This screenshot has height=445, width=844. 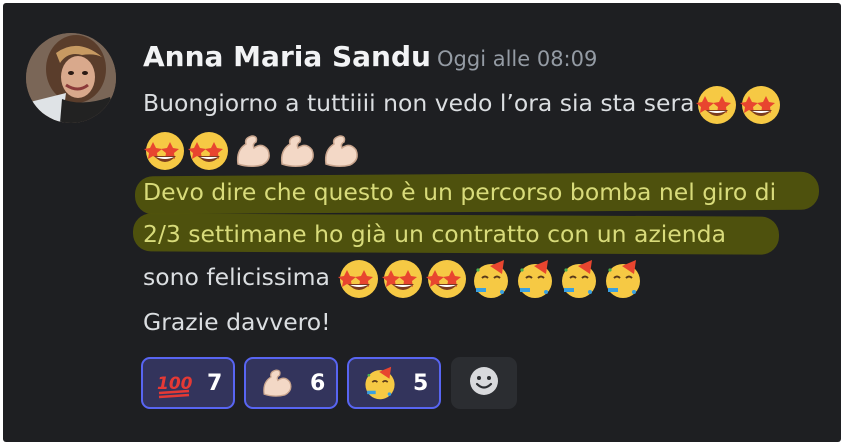 What do you see at coordinates (318, 383) in the screenshot?
I see `reaction-count: 6` at bounding box center [318, 383].